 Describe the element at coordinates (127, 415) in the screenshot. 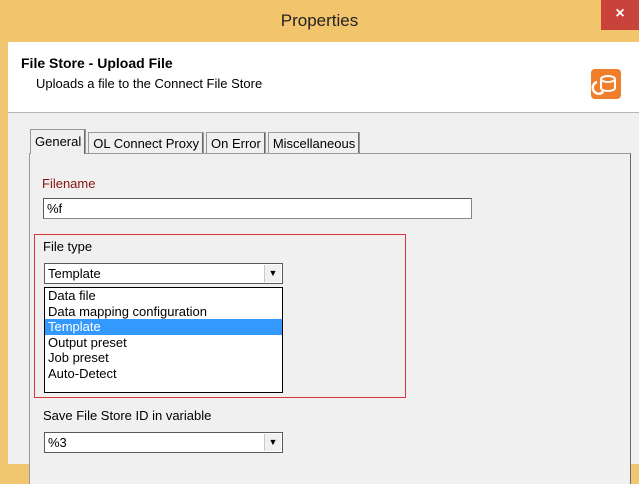

I see `save-id-label: Save File Store ID in variable` at that location.